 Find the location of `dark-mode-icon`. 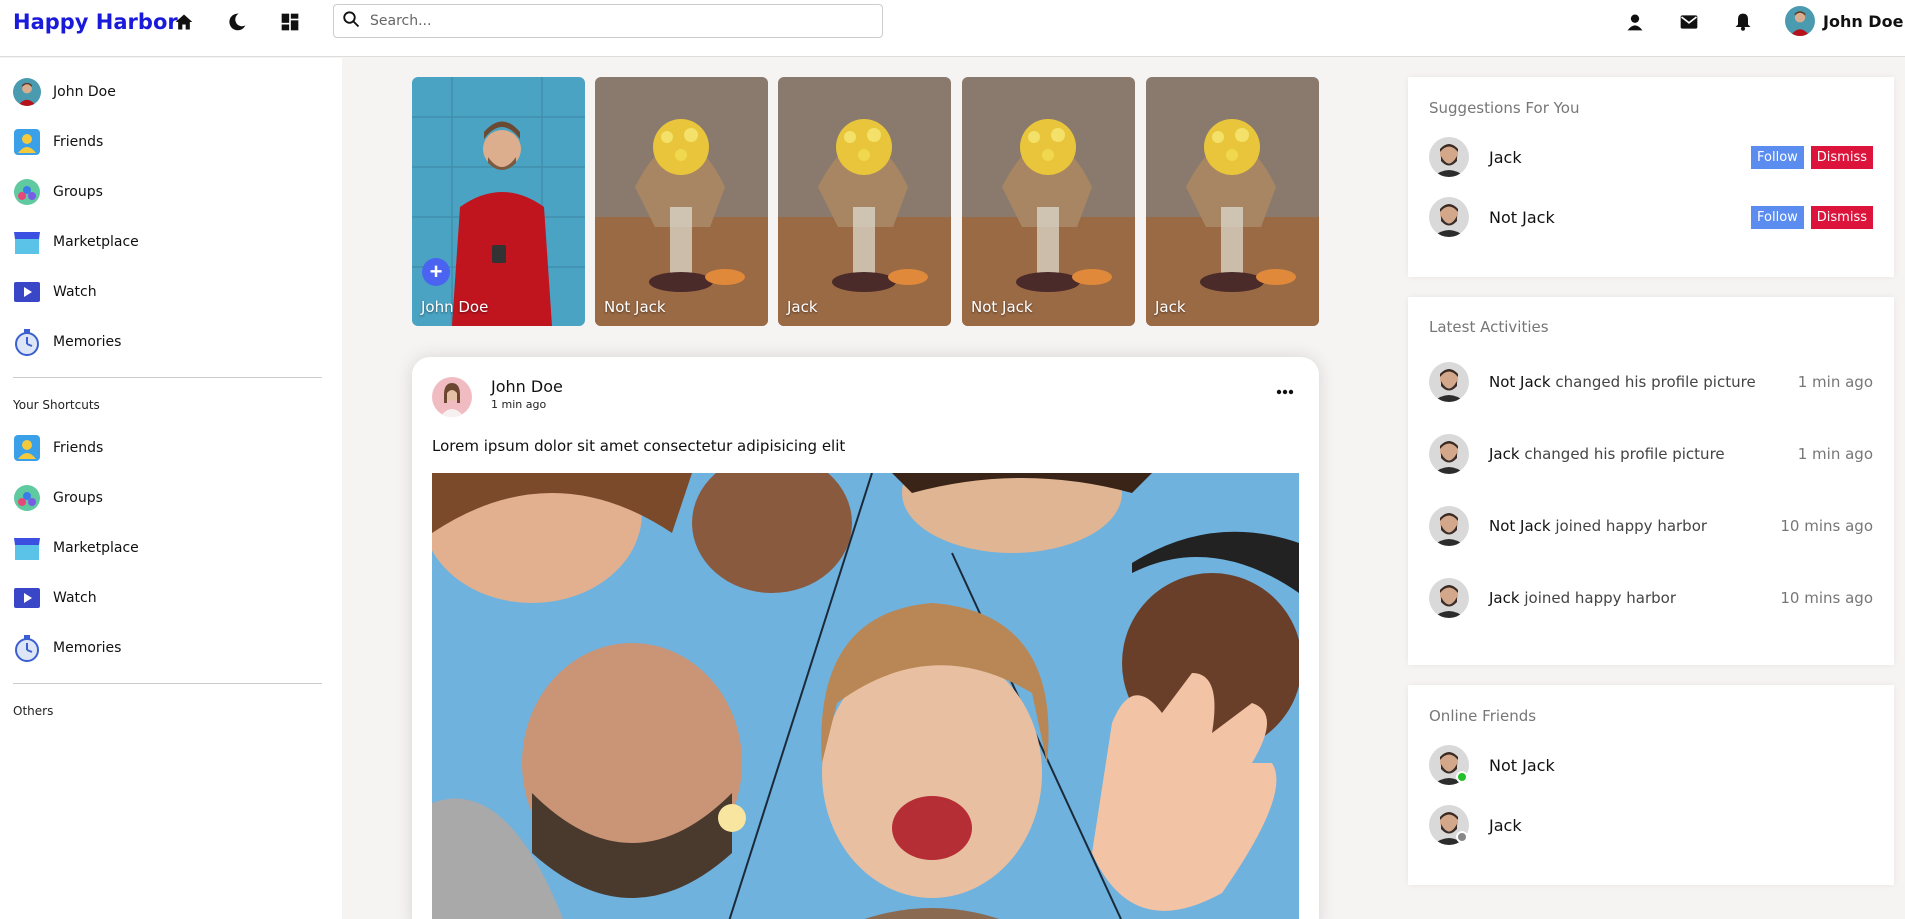

dark-mode-icon is located at coordinates (237, 22).